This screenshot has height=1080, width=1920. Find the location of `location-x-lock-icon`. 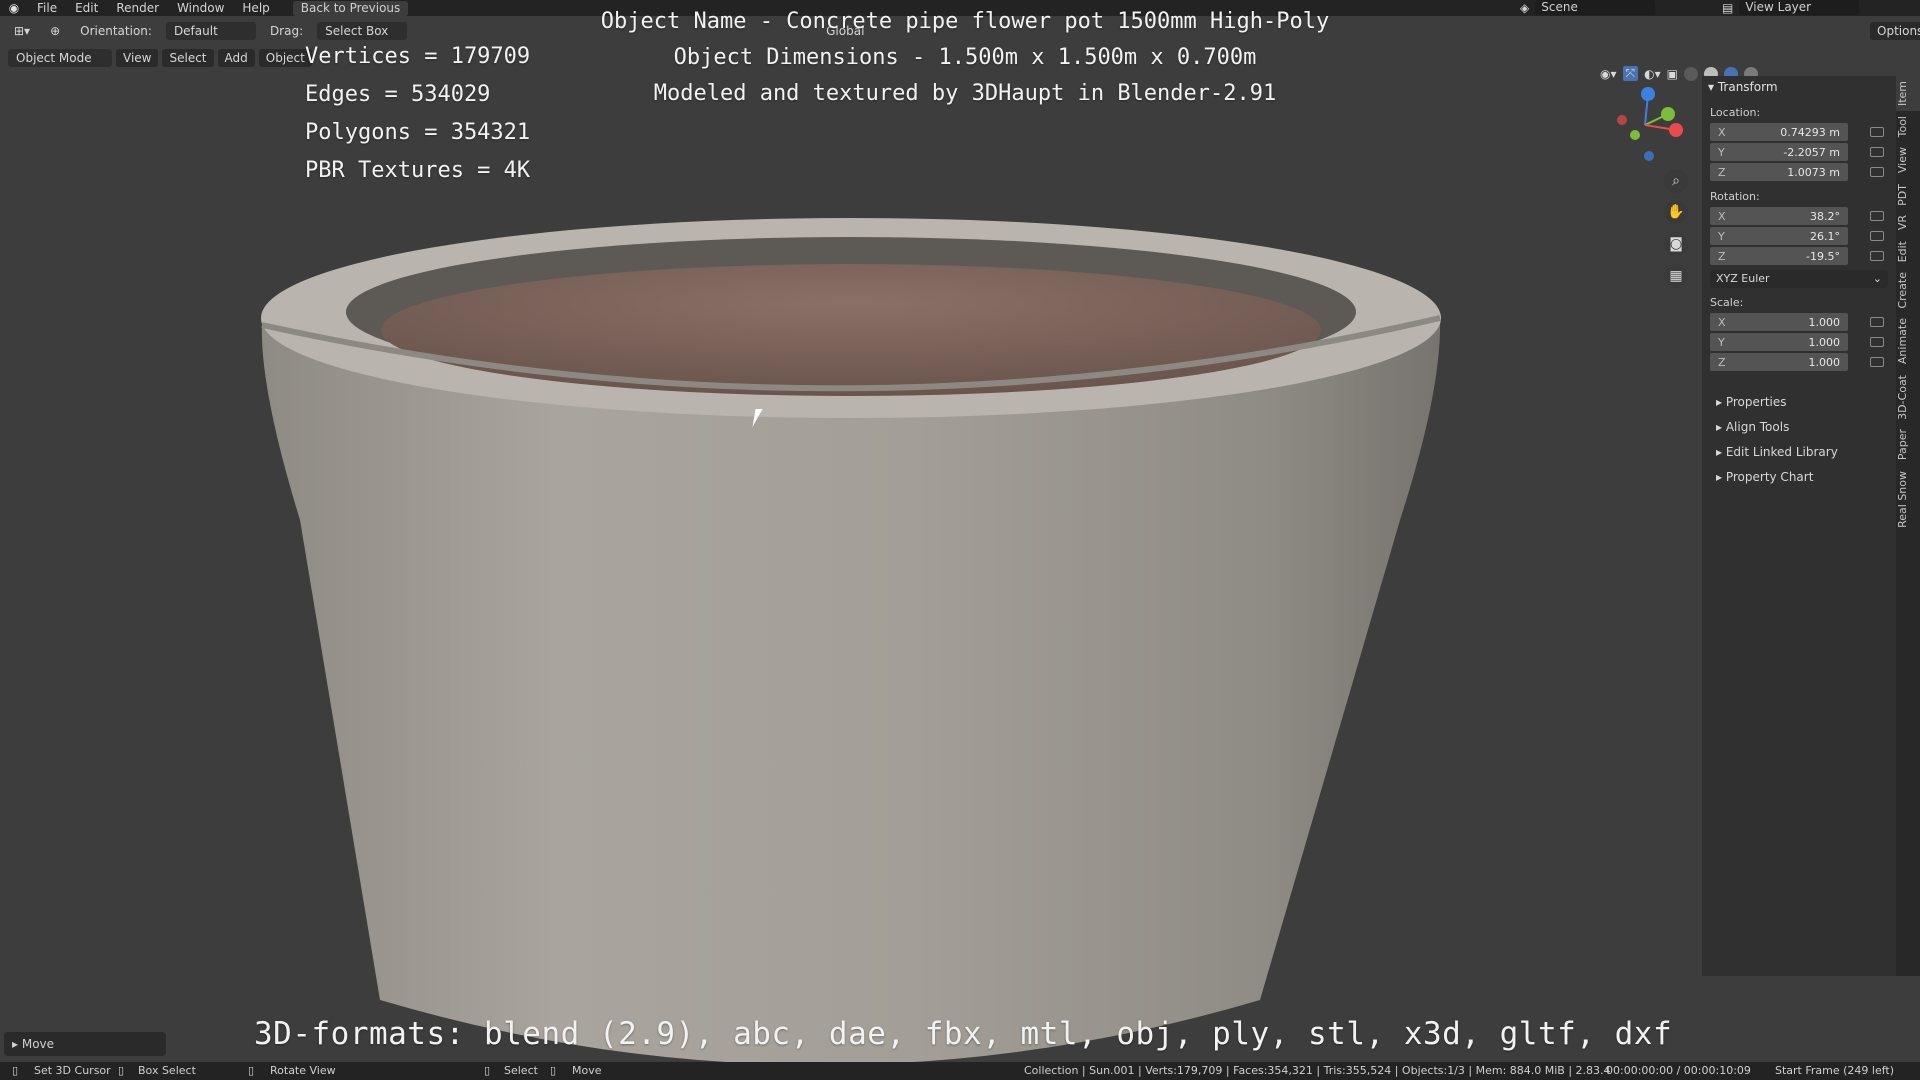

location-x-lock-icon is located at coordinates (1877, 132).